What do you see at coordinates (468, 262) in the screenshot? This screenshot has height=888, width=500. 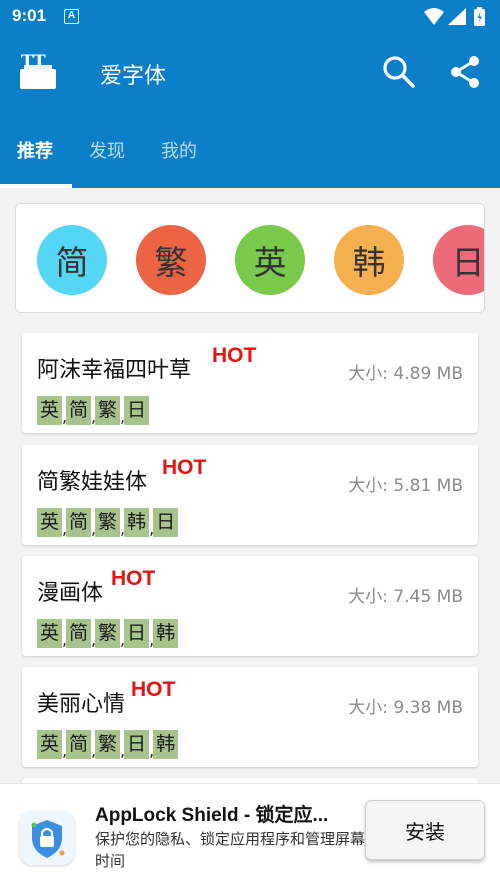 I see `category-label: 日` at bounding box center [468, 262].